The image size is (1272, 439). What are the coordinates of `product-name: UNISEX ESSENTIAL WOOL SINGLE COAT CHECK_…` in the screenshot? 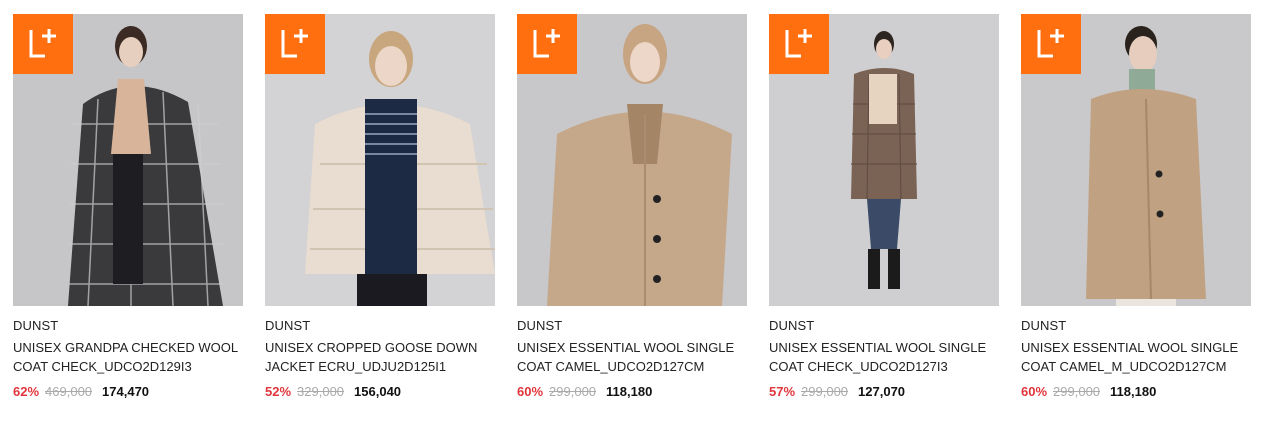 It's located at (884, 357).